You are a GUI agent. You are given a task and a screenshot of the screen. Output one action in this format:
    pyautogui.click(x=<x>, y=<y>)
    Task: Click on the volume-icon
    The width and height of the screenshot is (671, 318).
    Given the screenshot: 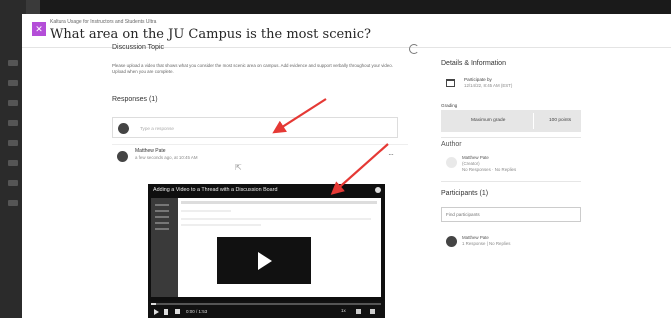 What is the action you would take?
    pyautogui.click(x=177, y=311)
    